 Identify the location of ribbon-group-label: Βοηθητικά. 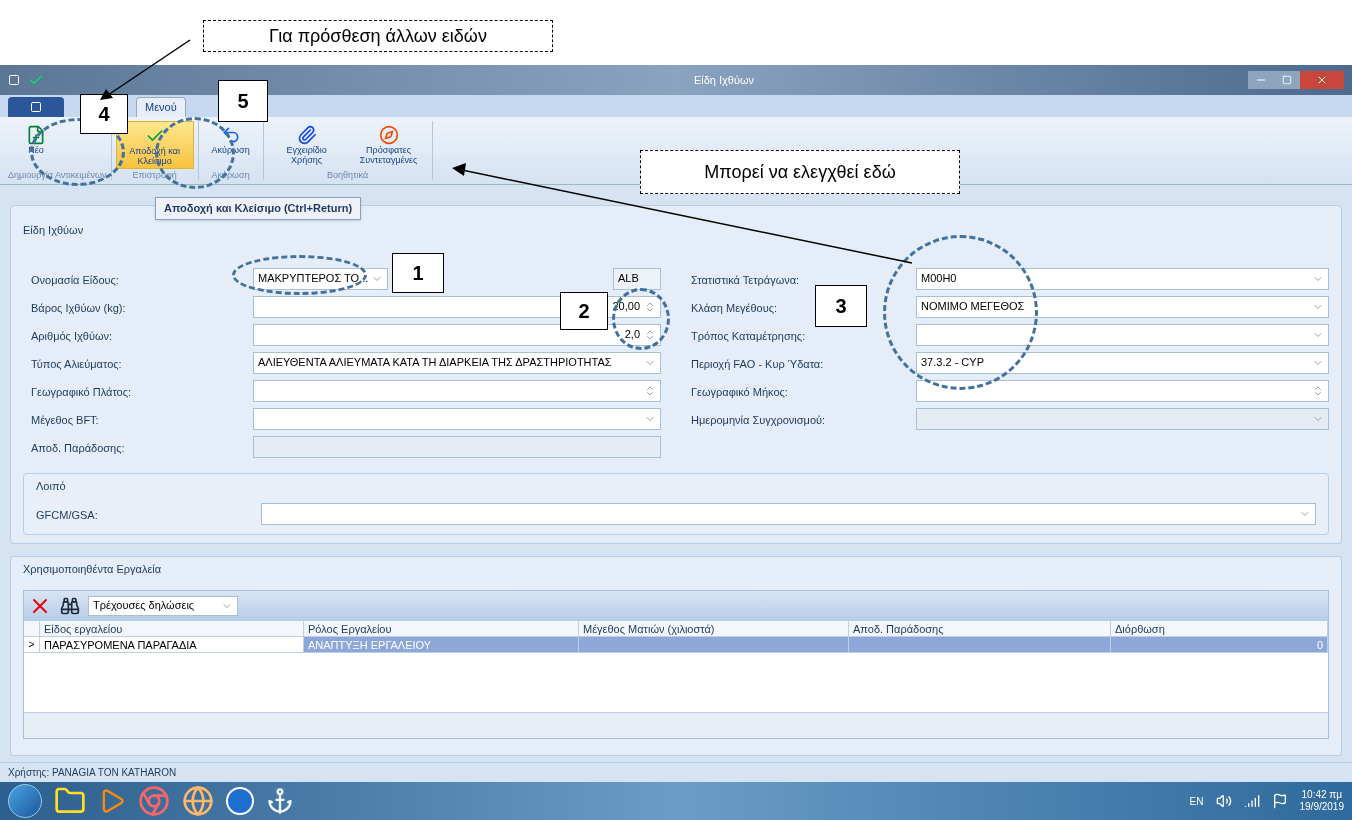
(348, 175).